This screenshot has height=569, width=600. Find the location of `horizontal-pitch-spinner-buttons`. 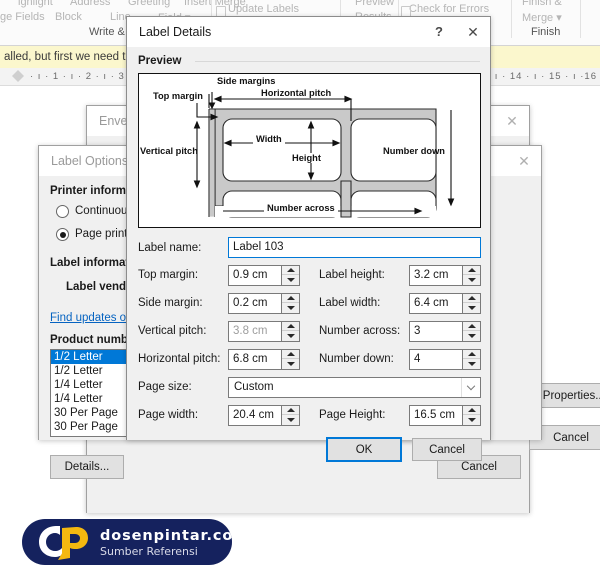

horizontal-pitch-spinner-buttons is located at coordinates (290, 359).